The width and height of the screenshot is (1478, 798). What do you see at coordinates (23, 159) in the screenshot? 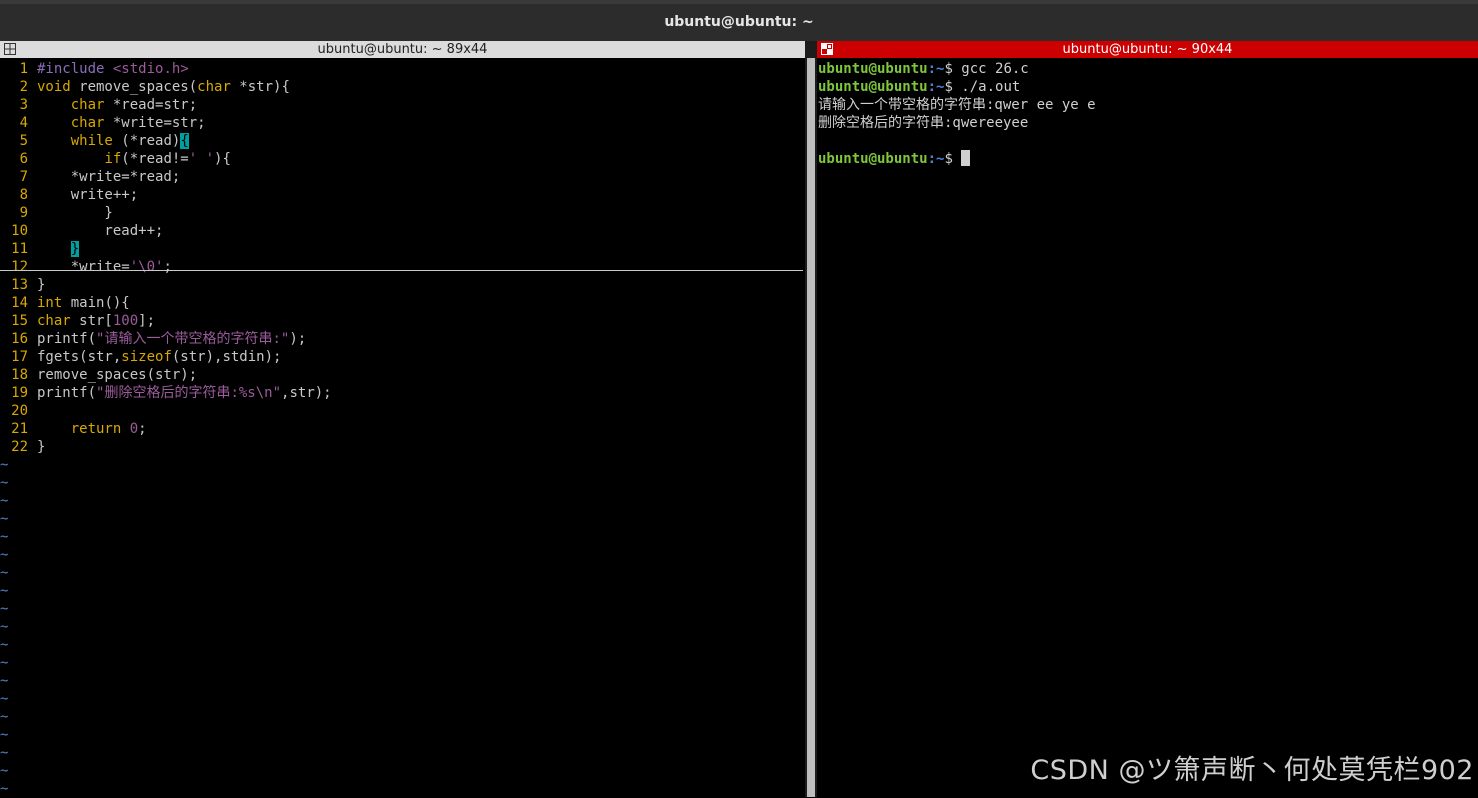
I see `line-number: 6` at bounding box center [23, 159].